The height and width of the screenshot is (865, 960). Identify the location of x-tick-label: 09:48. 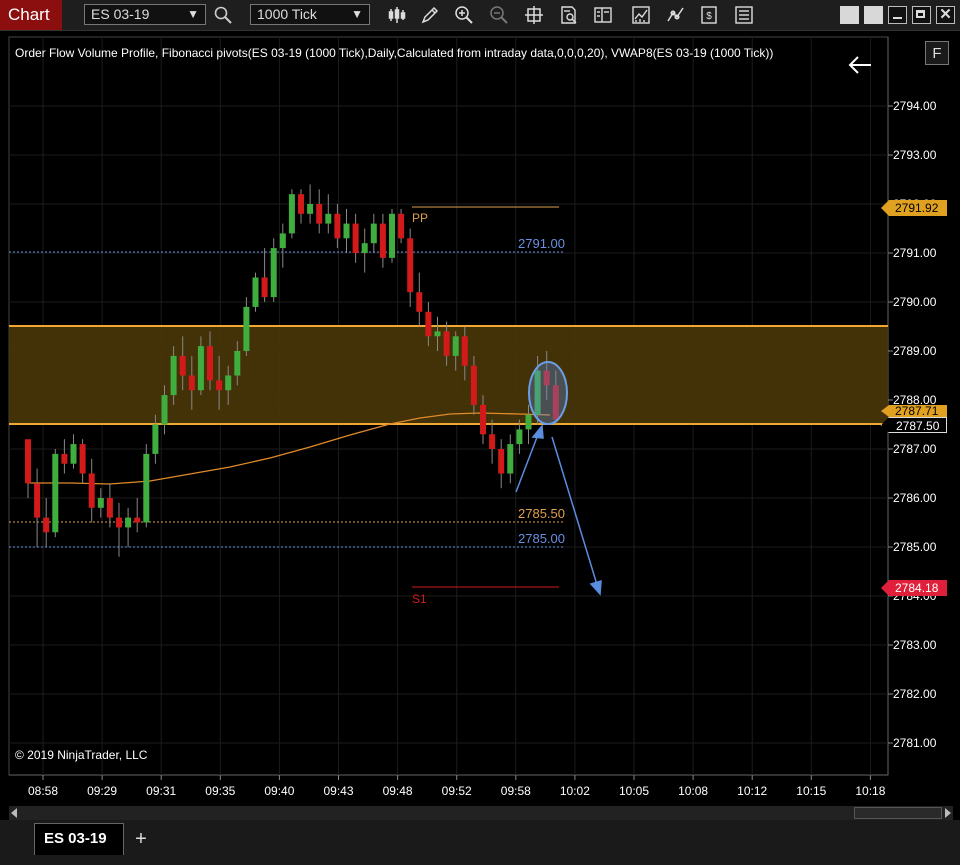
(397, 791).